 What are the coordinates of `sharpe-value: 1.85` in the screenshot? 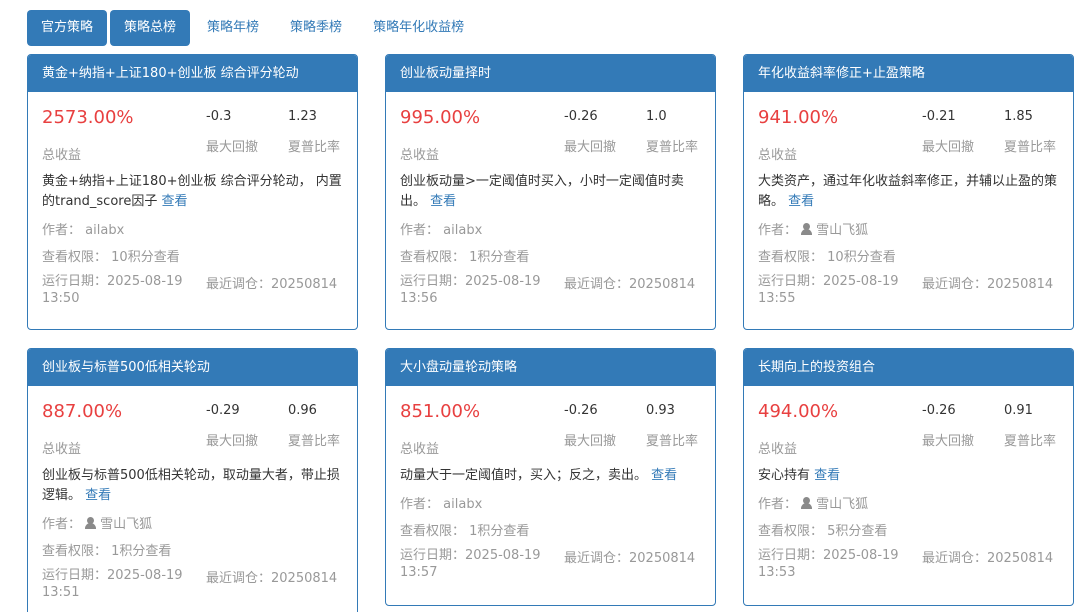 It's located at (1018, 116).